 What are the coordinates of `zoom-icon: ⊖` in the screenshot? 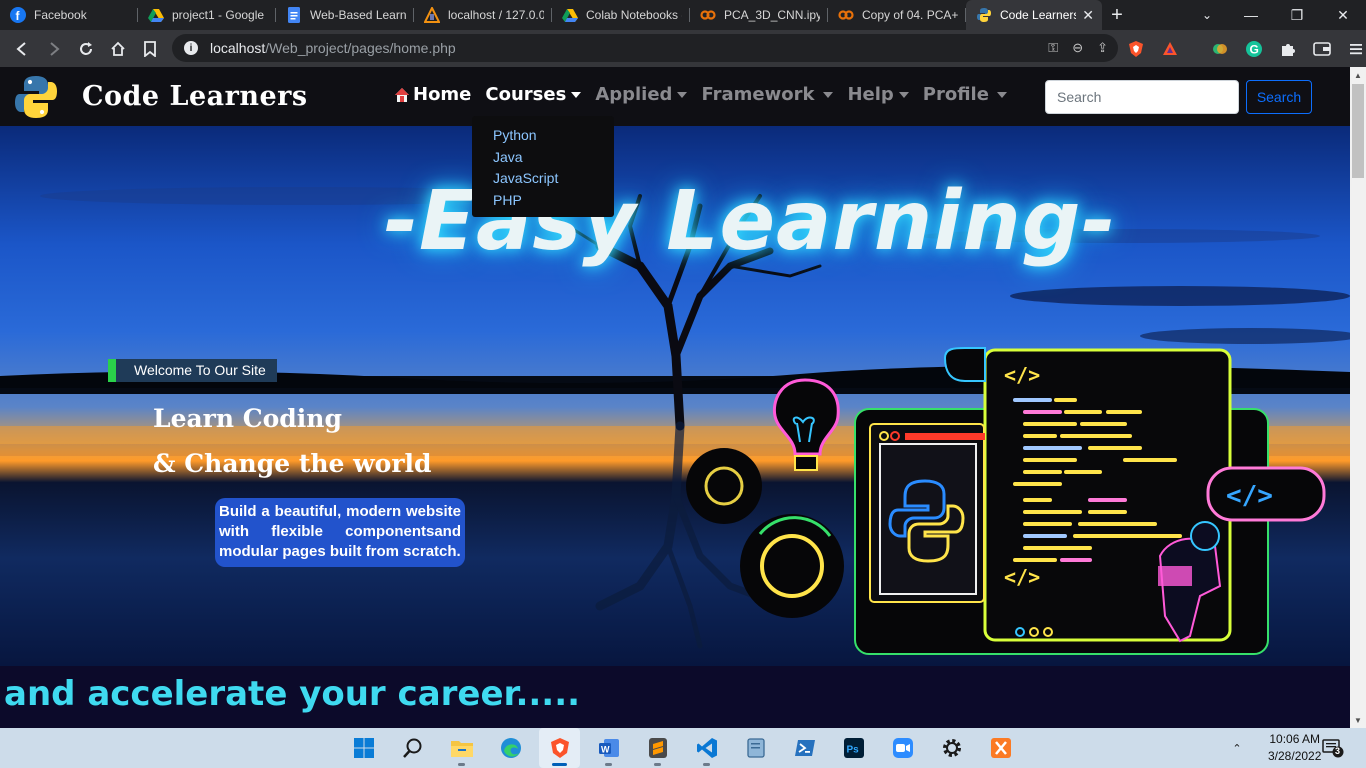 It's located at (1077, 48).